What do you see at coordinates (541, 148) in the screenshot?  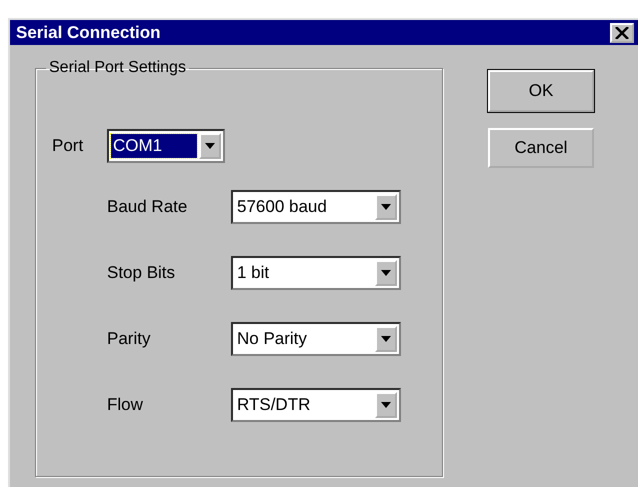 I see `dialog-button: Cancel` at bounding box center [541, 148].